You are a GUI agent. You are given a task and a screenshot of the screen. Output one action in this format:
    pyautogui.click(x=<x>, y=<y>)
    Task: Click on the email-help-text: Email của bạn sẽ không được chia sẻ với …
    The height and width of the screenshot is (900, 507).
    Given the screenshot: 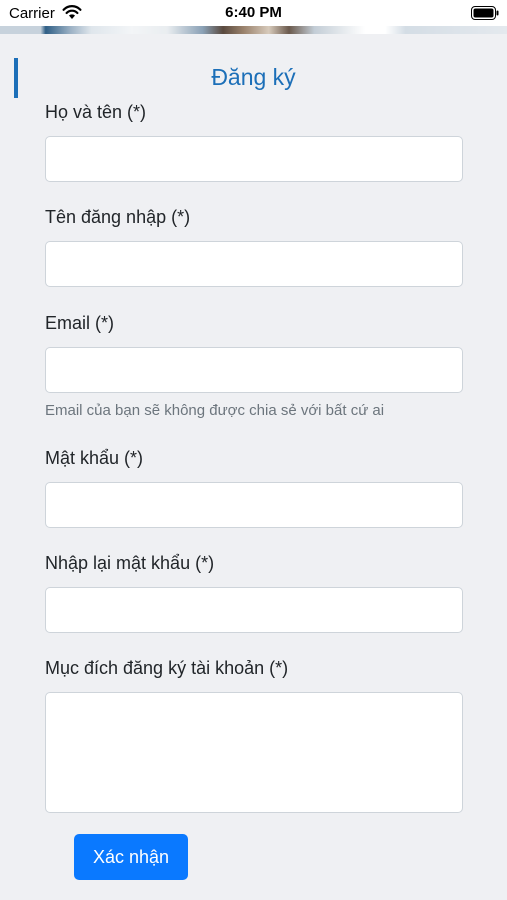 What is the action you would take?
    pyautogui.click(x=215, y=410)
    